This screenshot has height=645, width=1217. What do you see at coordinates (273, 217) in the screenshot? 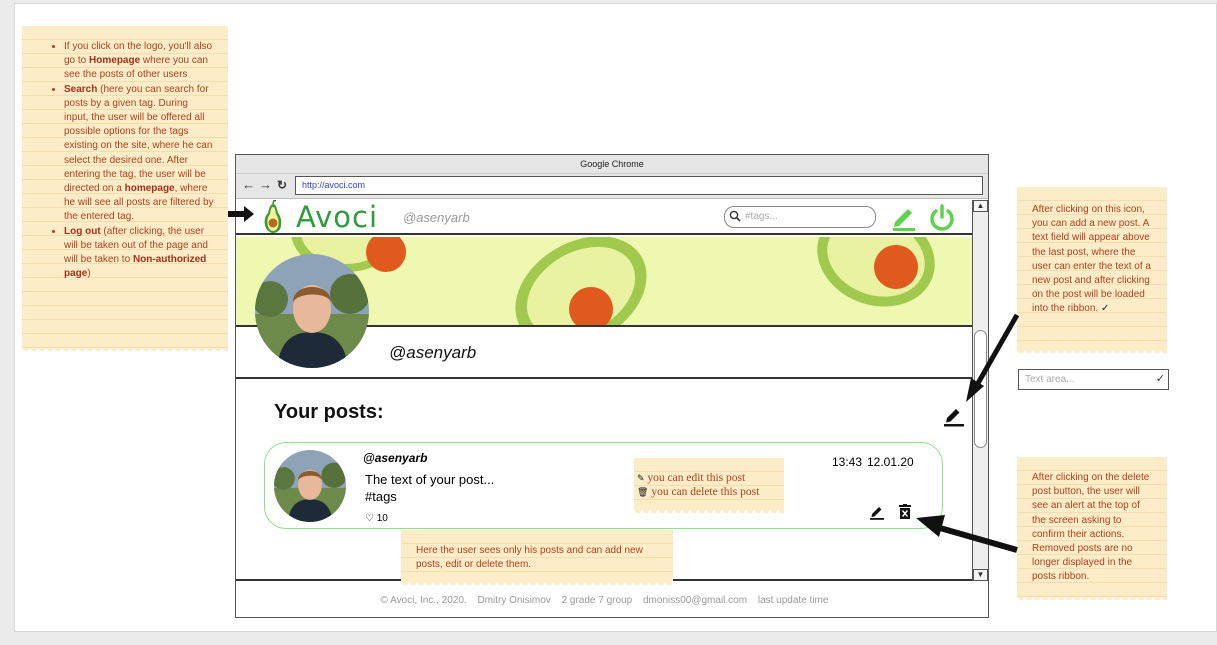
I see `avocado-logo-icon` at bounding box center [273, 217].